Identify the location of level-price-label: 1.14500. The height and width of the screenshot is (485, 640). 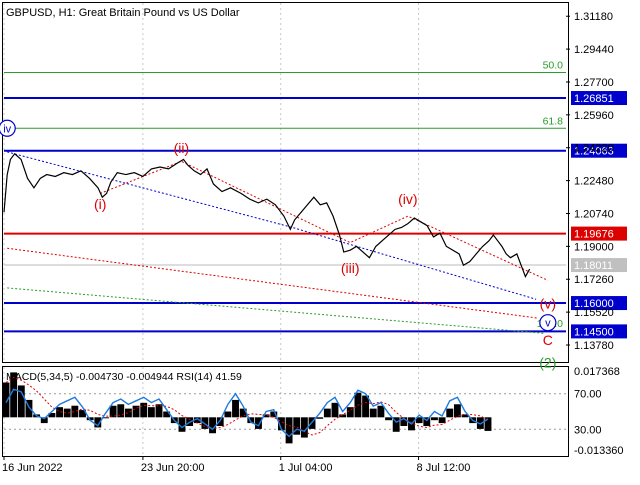
(594, 332).